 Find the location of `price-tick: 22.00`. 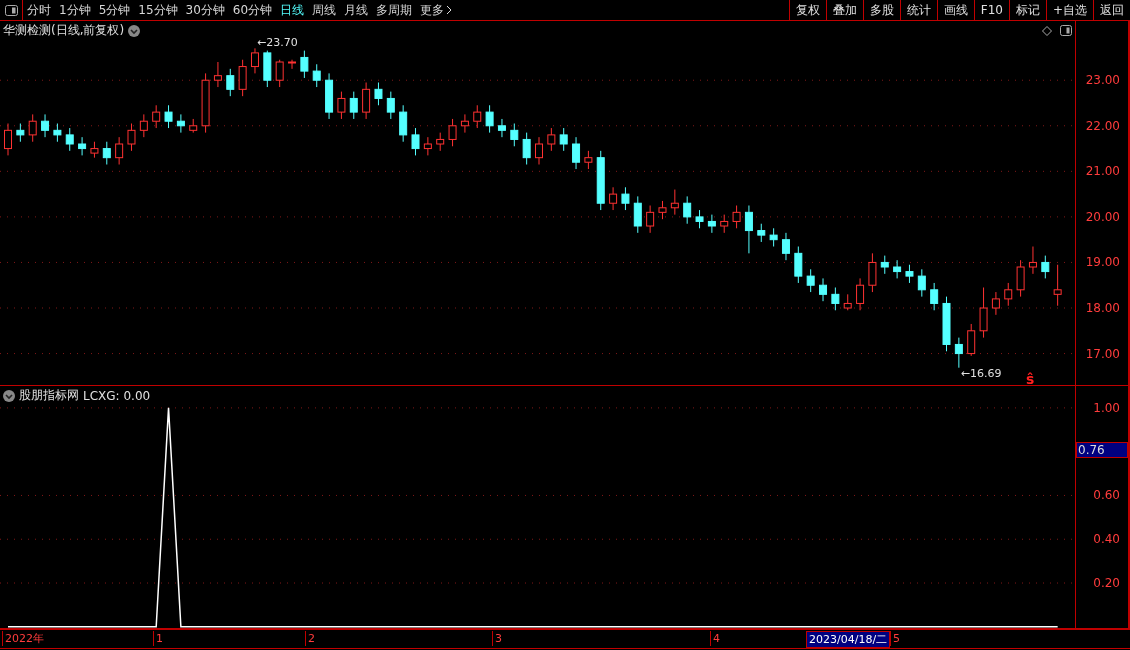

price-tick: 22.00 is located at coordinates (1102, 125).